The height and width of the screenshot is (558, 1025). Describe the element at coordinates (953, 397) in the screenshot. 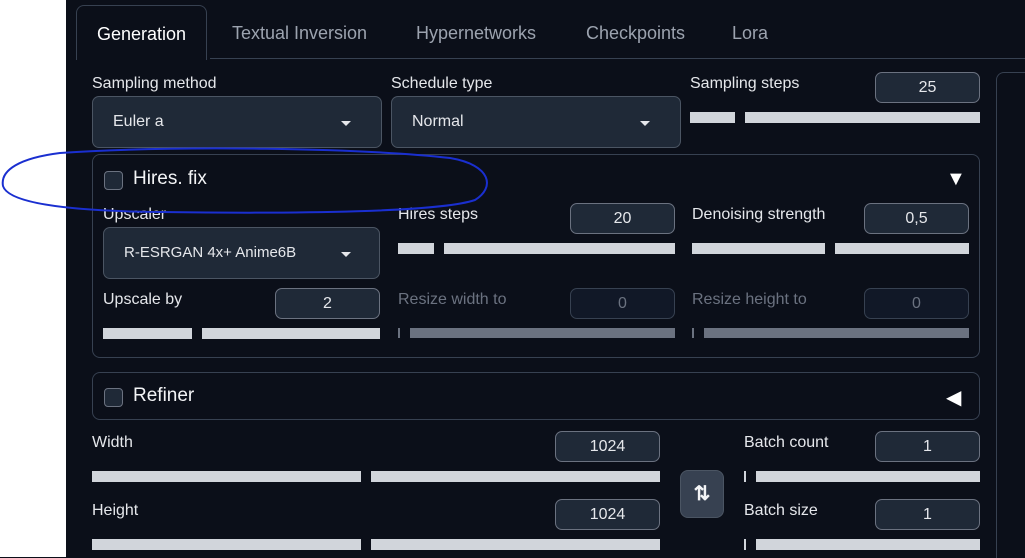

I see `expand-arrow-icon: ◀` at that location.